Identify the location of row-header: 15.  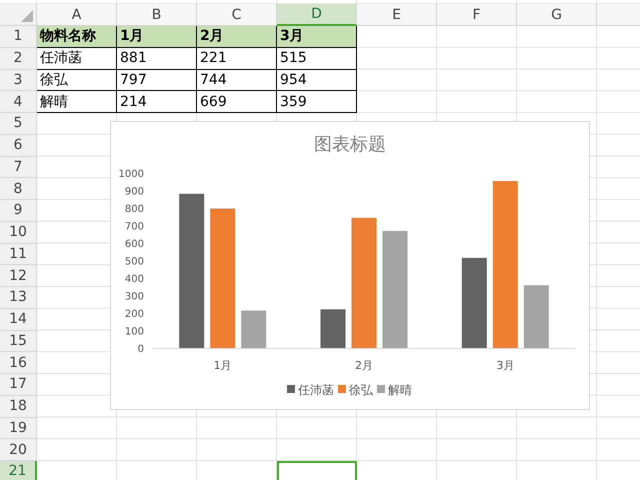
(18, 341).